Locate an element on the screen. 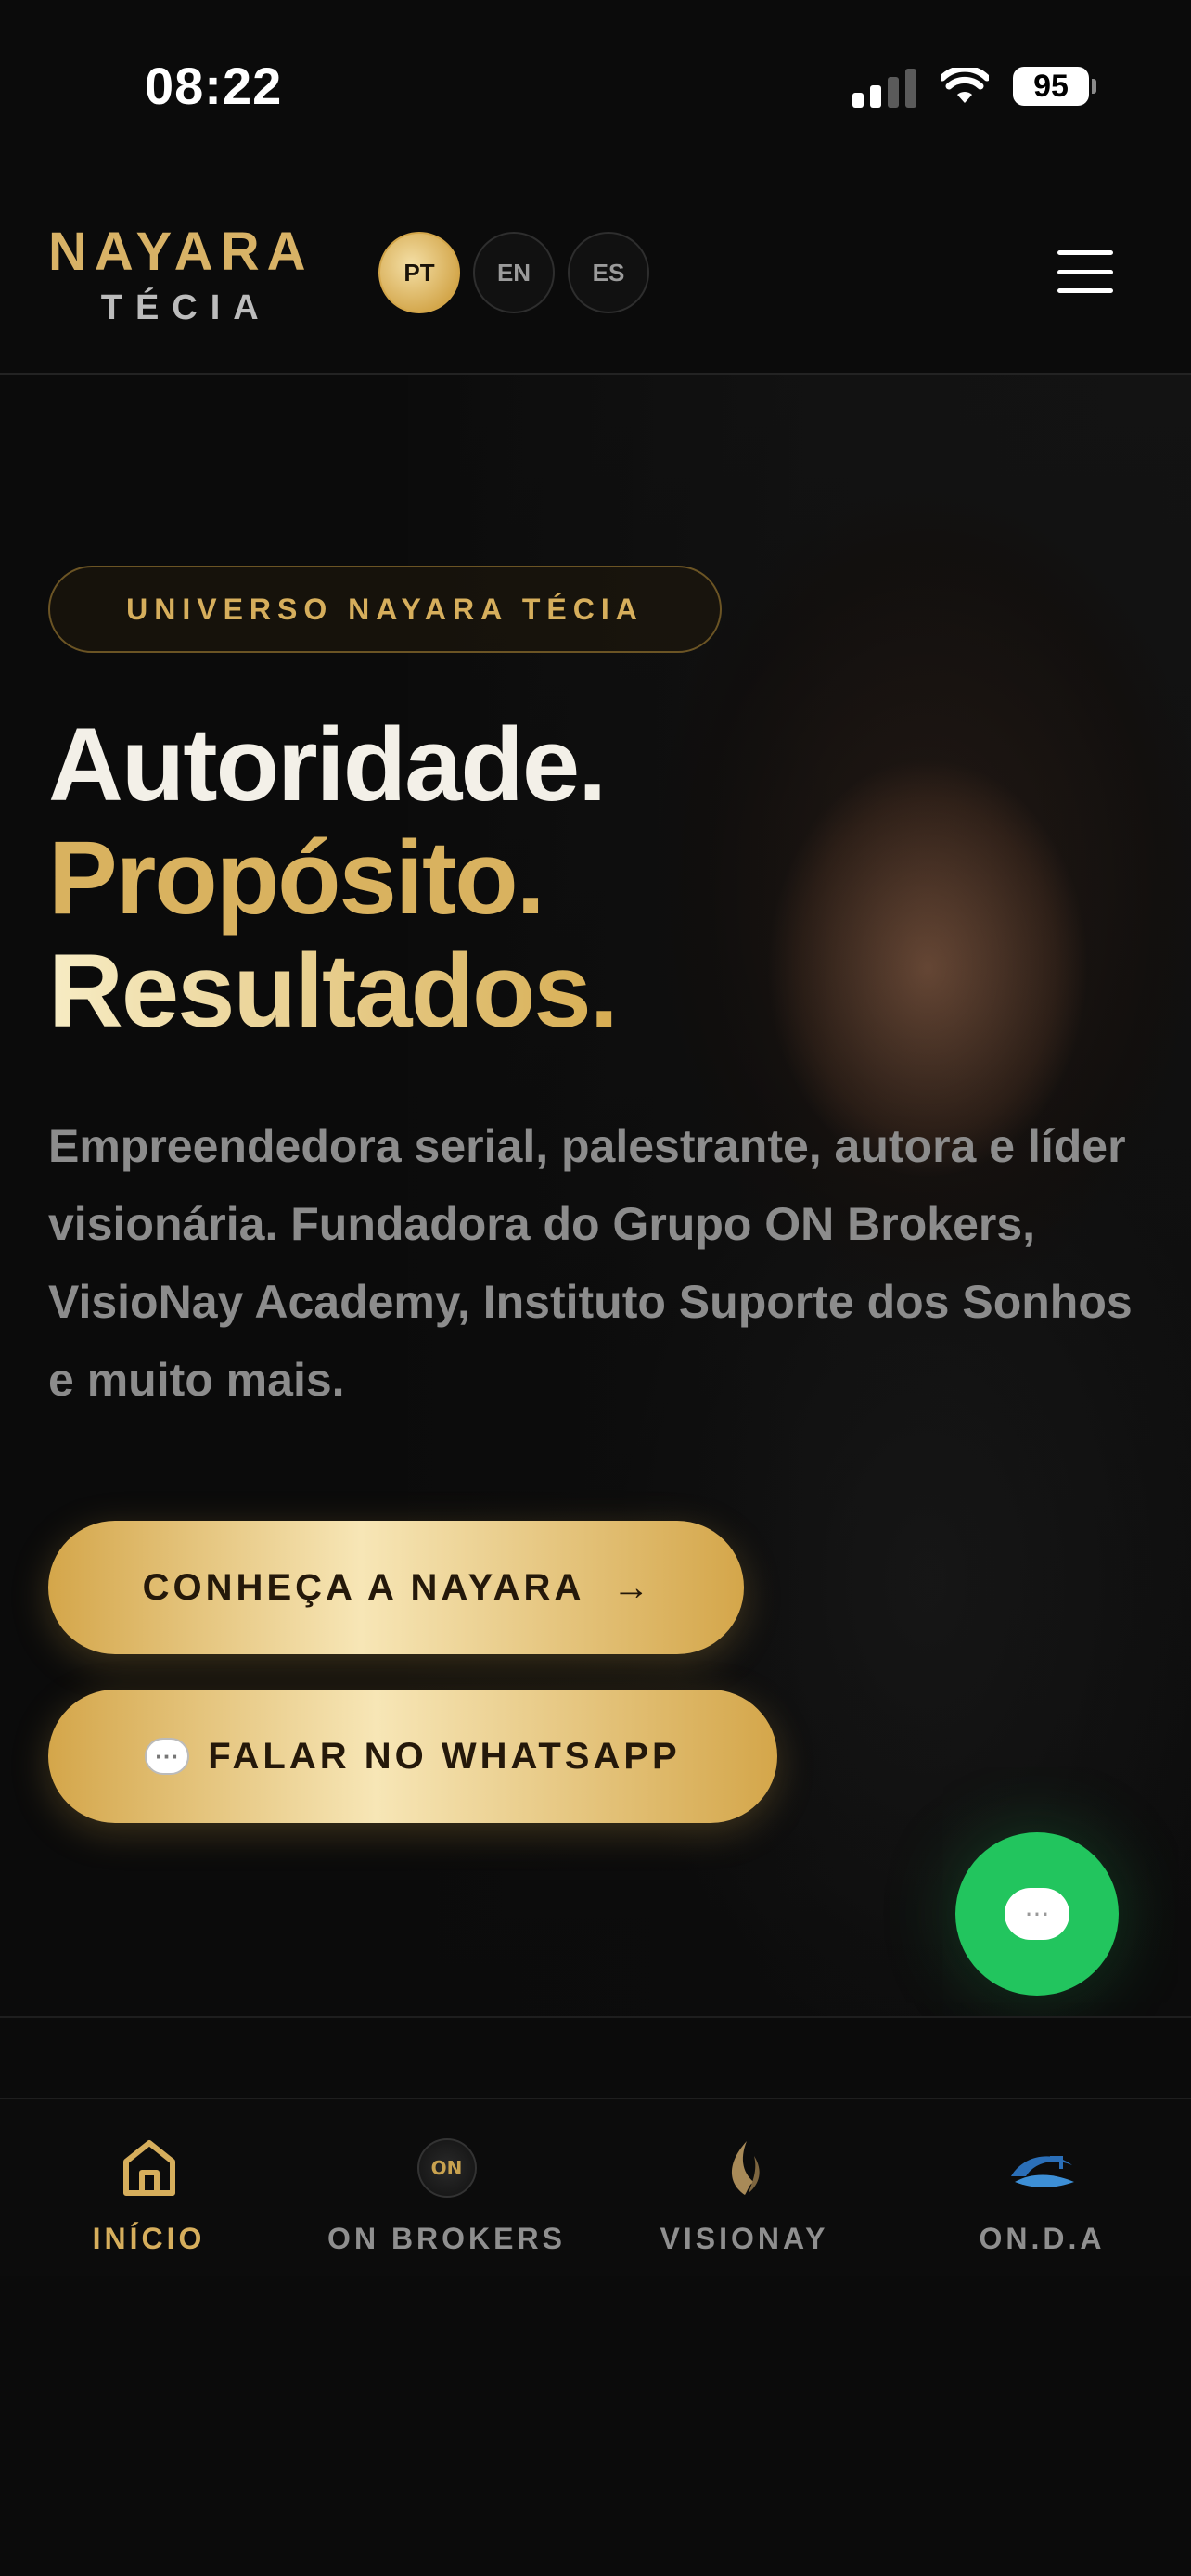 This screenshot has width=1191, height=2576. nav-item-inicio: INÍCIO is located at coordinates (149, 2187).